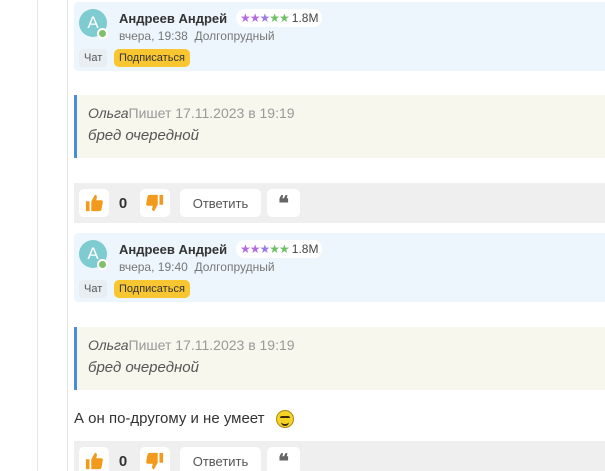 This screenshot has height=471, width=605. Describe the element at coordinates (169, 418) in the screenshot. I see `comment-text: А он по-другому и не умеет` at that location.